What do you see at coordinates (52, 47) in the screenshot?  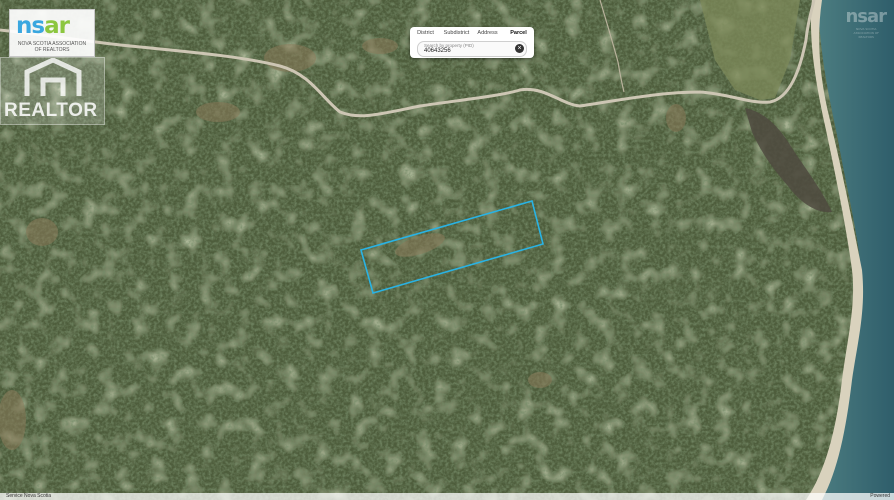 I see `nsar-logo-subtitle: NOVA SCOTIA ASSOCIATION OF REALTORS` at bounding box center [52, 47].